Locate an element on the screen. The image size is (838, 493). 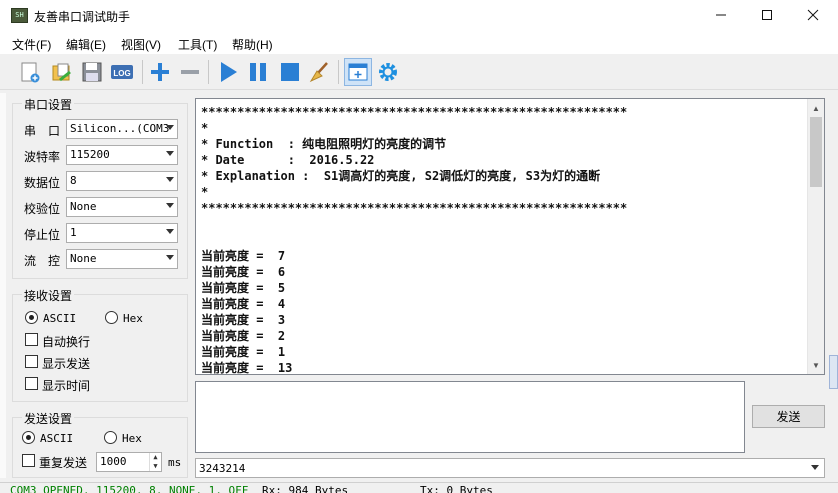
receive-line: 当前亮度 = 6 is located at coordinates (243, 272).